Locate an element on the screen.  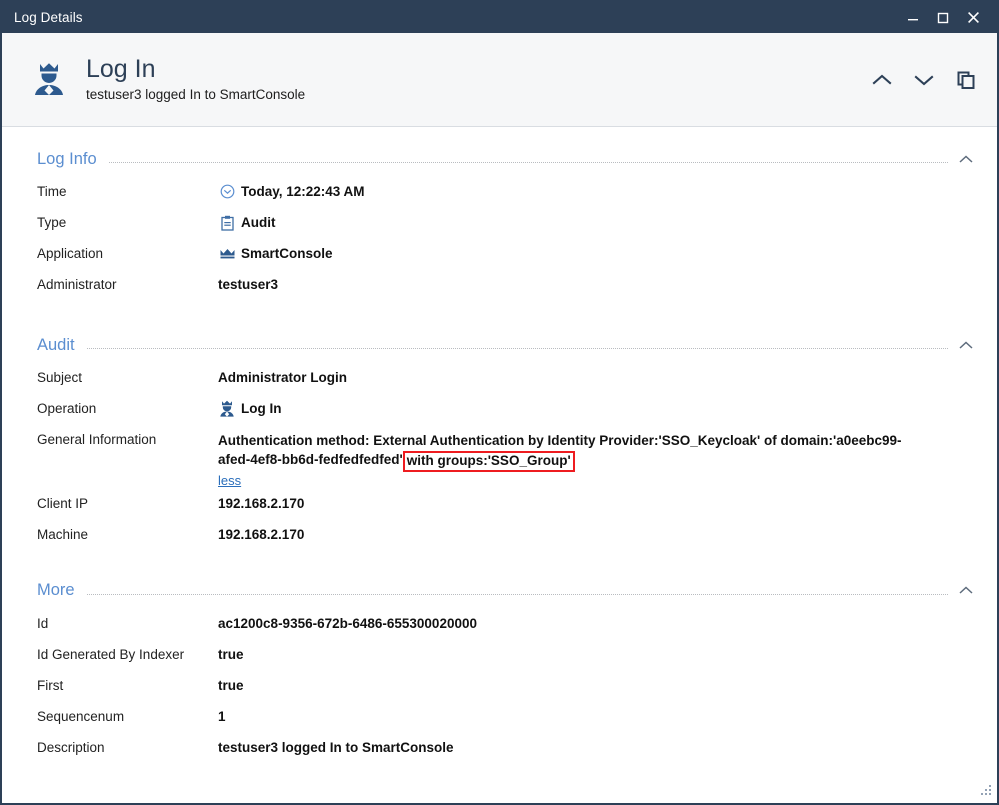
row-time: Time Today, 12:22:43 AM is located at coordinates (499, 193).